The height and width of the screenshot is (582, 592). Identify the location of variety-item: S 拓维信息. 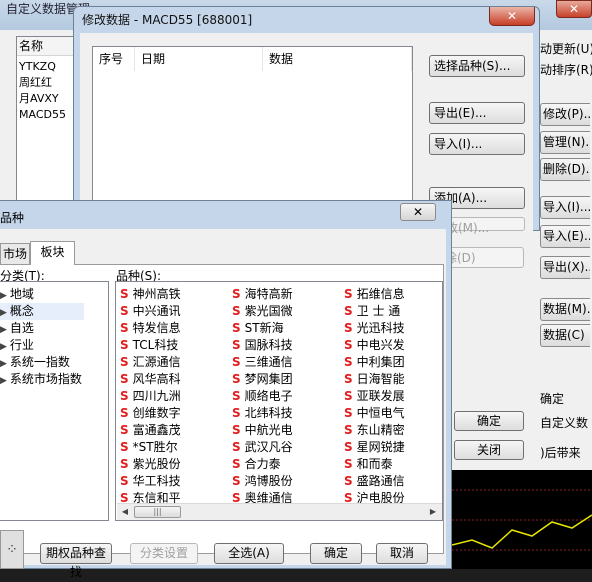
(394, 294).